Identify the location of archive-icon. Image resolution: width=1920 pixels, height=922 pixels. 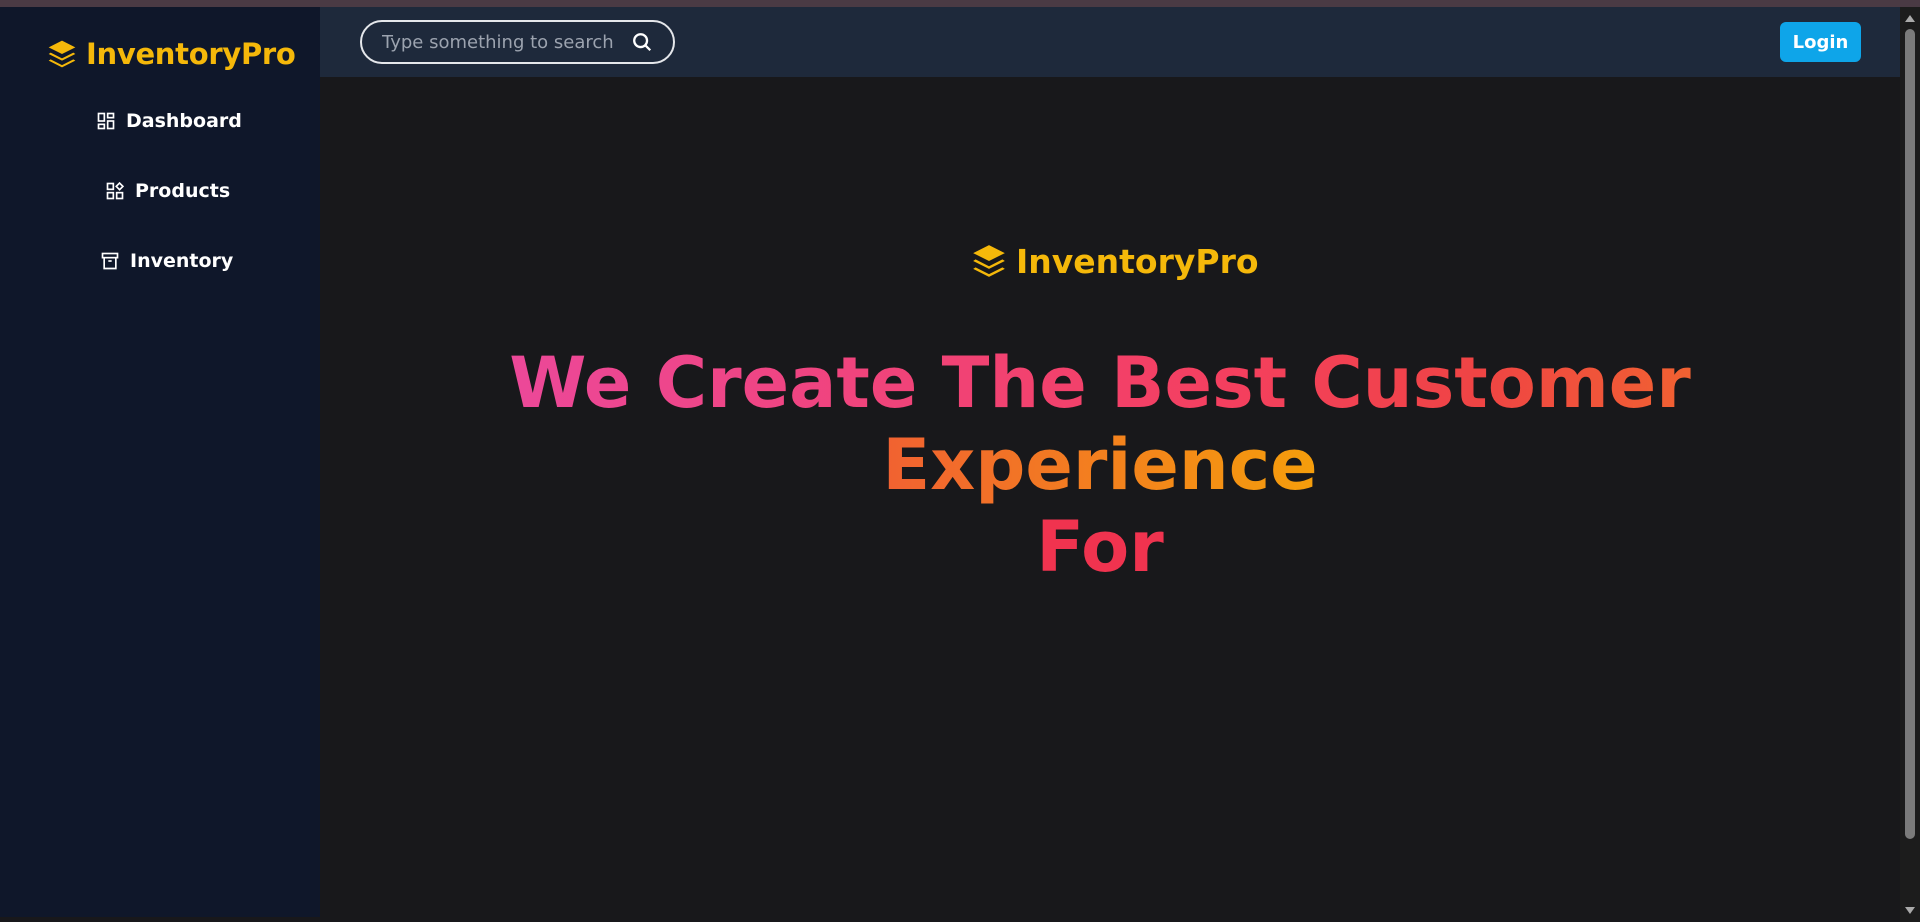
(110, 261).